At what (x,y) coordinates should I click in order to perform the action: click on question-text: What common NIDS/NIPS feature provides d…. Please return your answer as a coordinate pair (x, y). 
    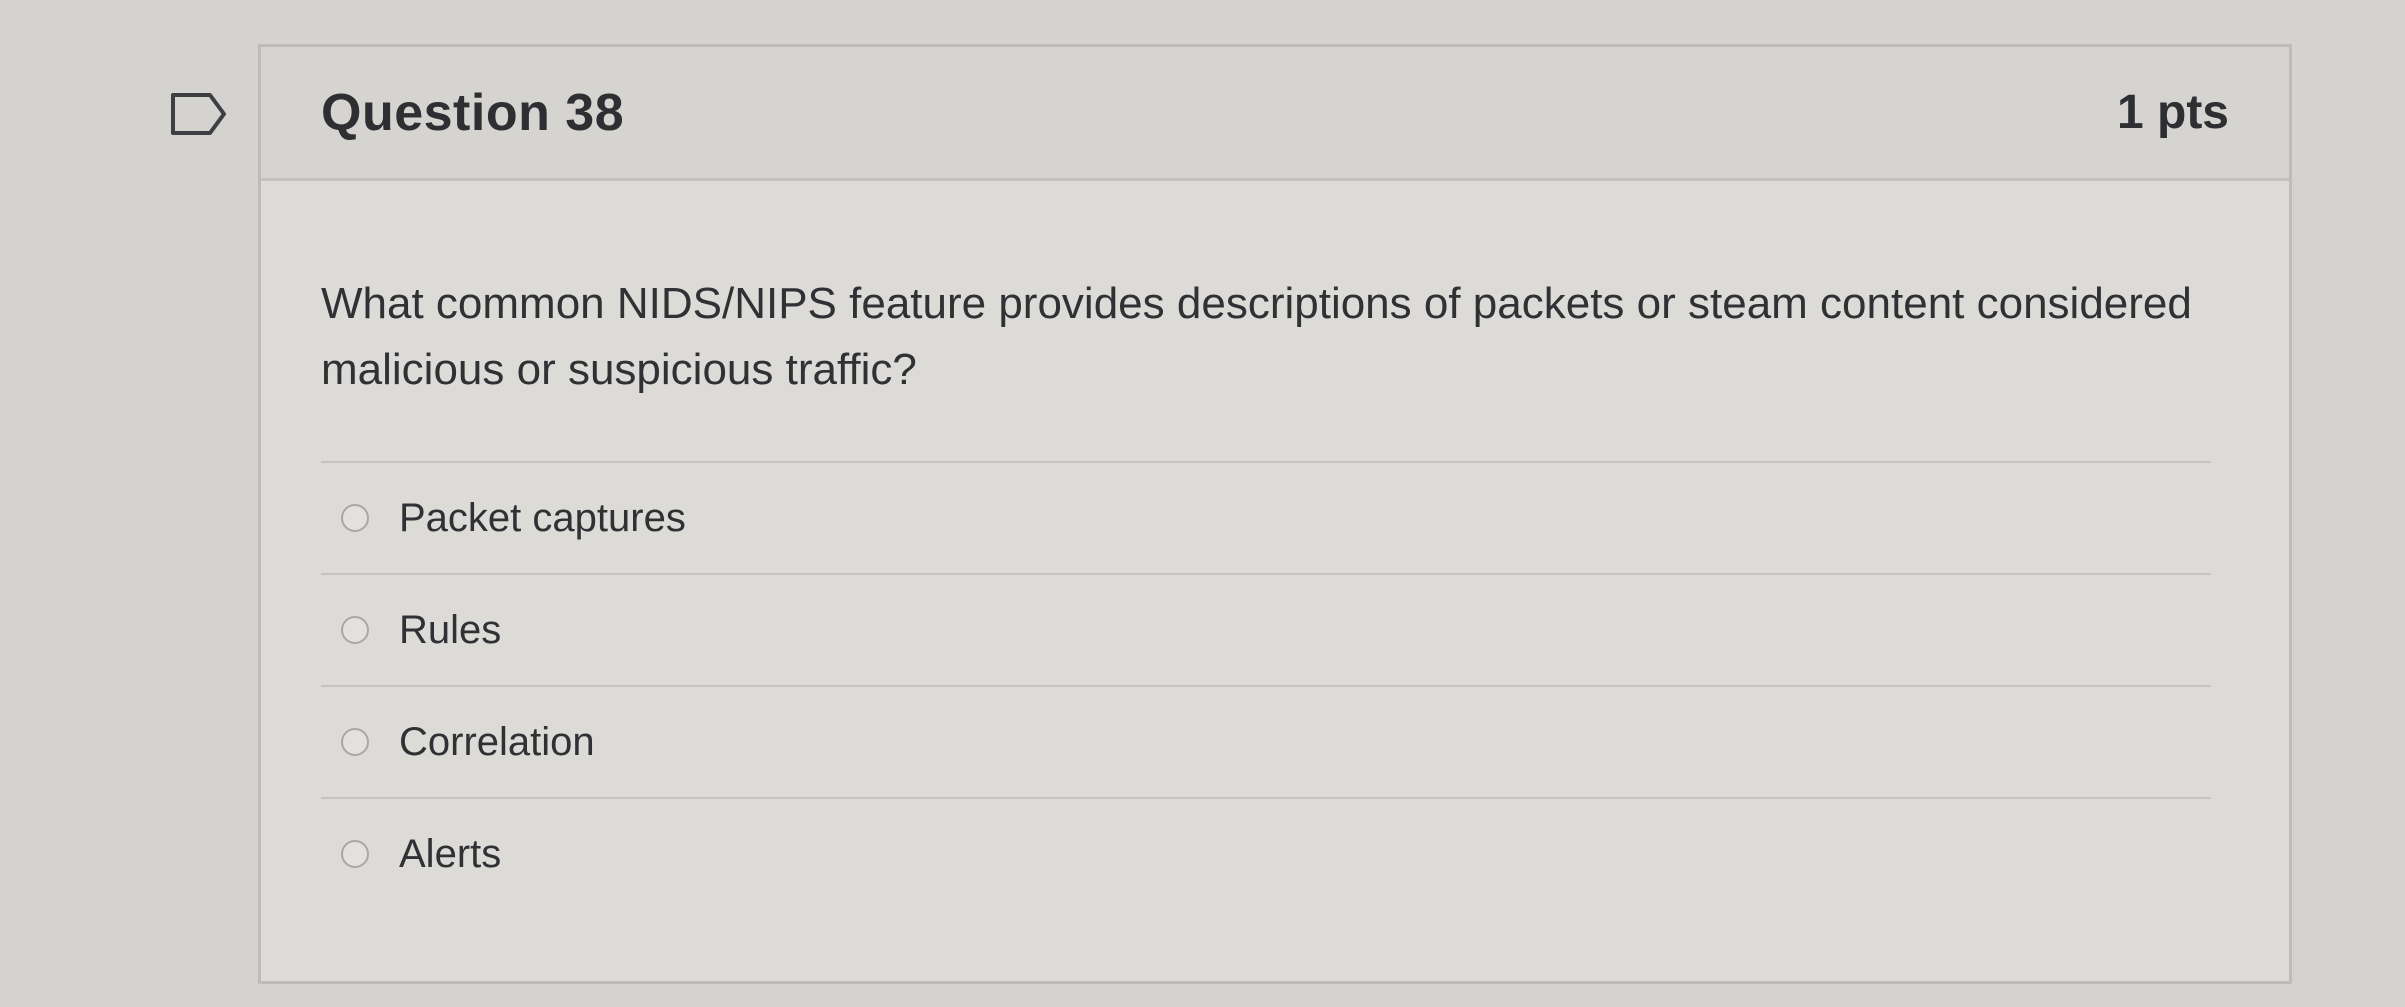
    Looking at the image, I should click on (1256, 336).